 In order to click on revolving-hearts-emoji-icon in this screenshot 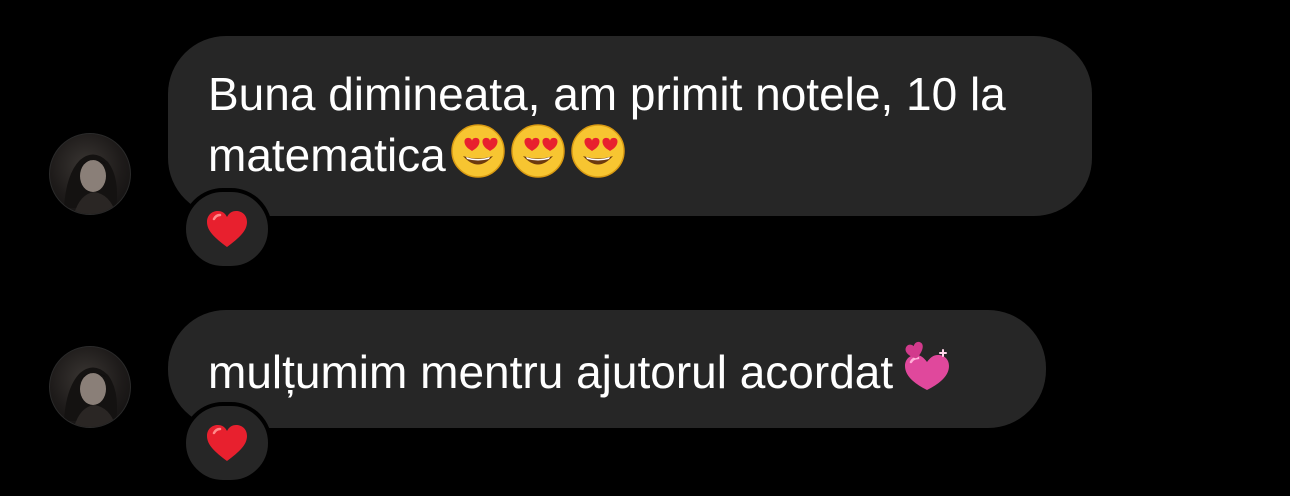, I will do `click(925, 374)`.